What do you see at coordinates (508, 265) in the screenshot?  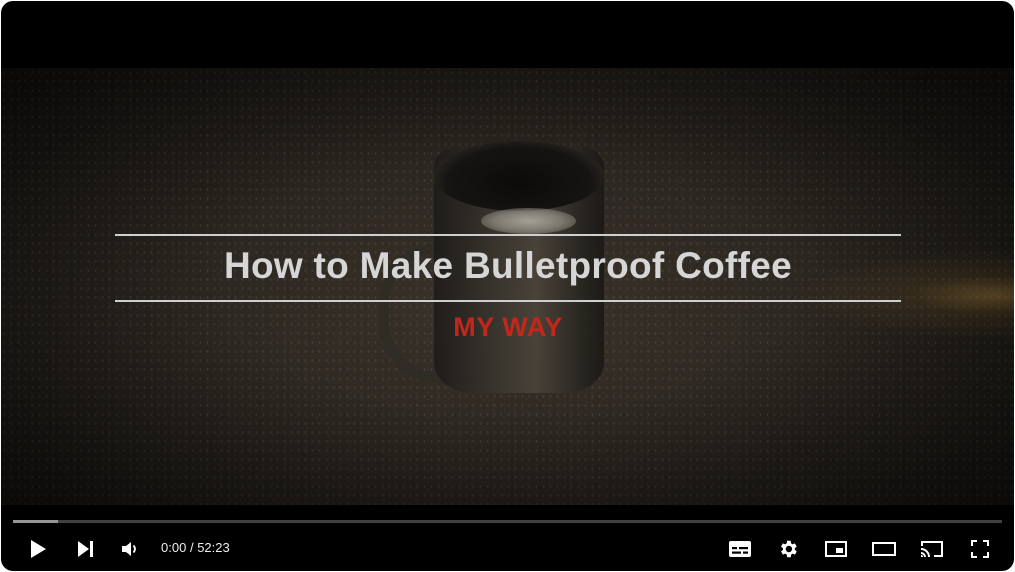 I see `video-title-overlay: How to Make Bulletproof Coffee` at bounding box center [508, 265].